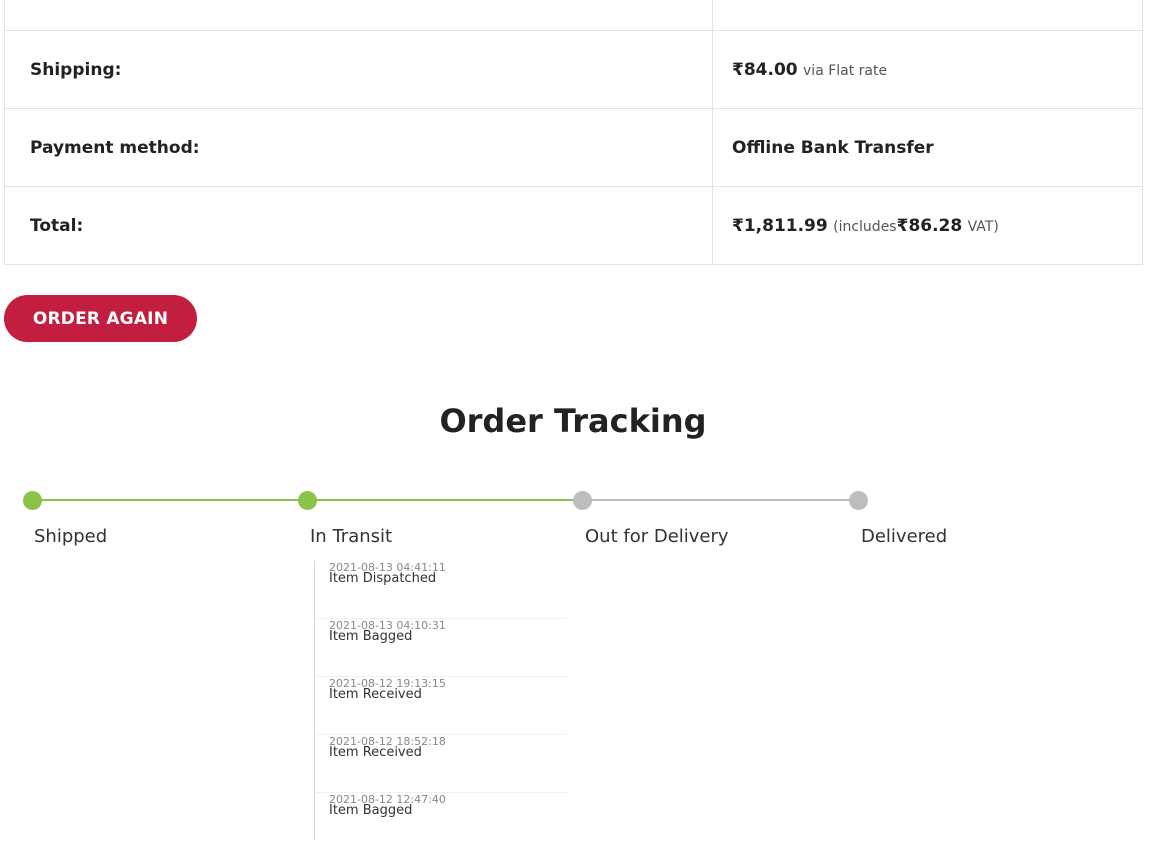 This screenshot has height=850, width=1153. What do you see at coordinates (845, 70) in the screenshot?
I see `shipping-method-note: via Flat rate` at bounding box center [845, 70].